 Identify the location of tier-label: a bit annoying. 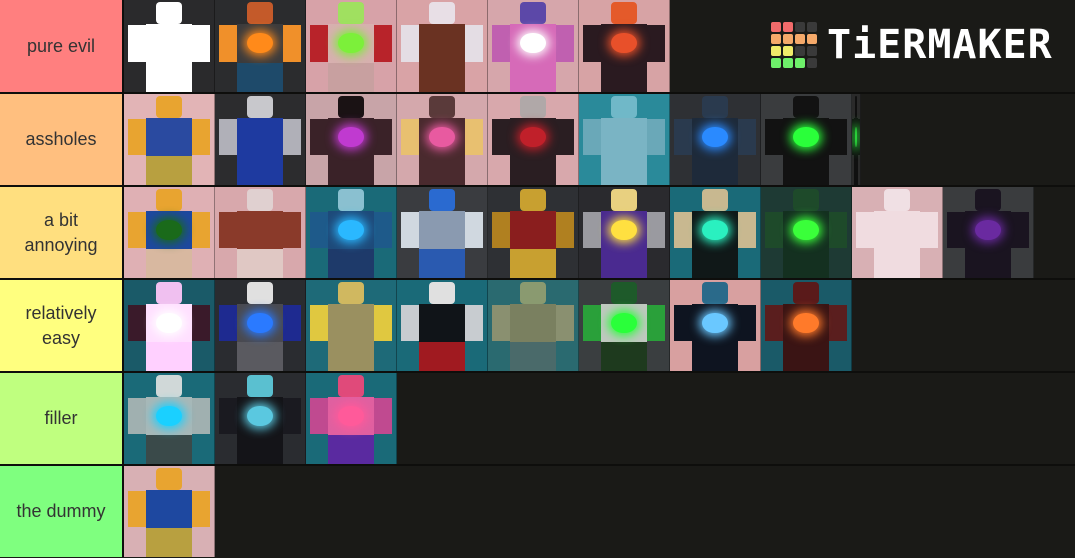
(62, 232).